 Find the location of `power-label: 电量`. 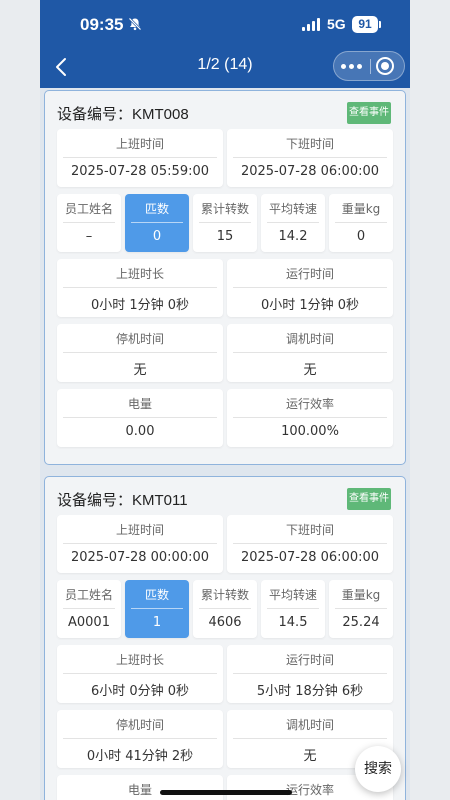

power-label: 电量 is located at coordinates (139, 404).